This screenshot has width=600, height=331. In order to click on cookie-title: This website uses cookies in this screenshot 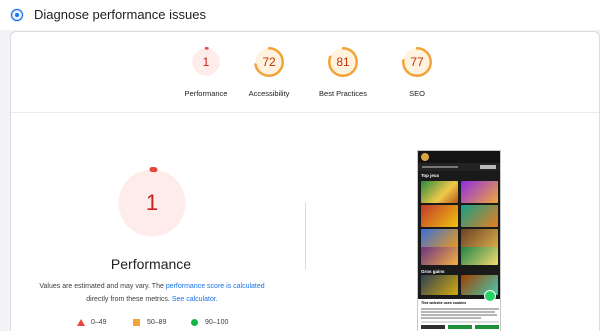, I will do `click(444, 303)`.